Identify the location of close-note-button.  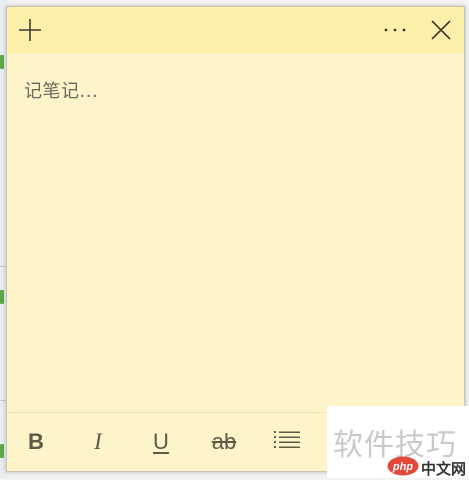
(441, 30).